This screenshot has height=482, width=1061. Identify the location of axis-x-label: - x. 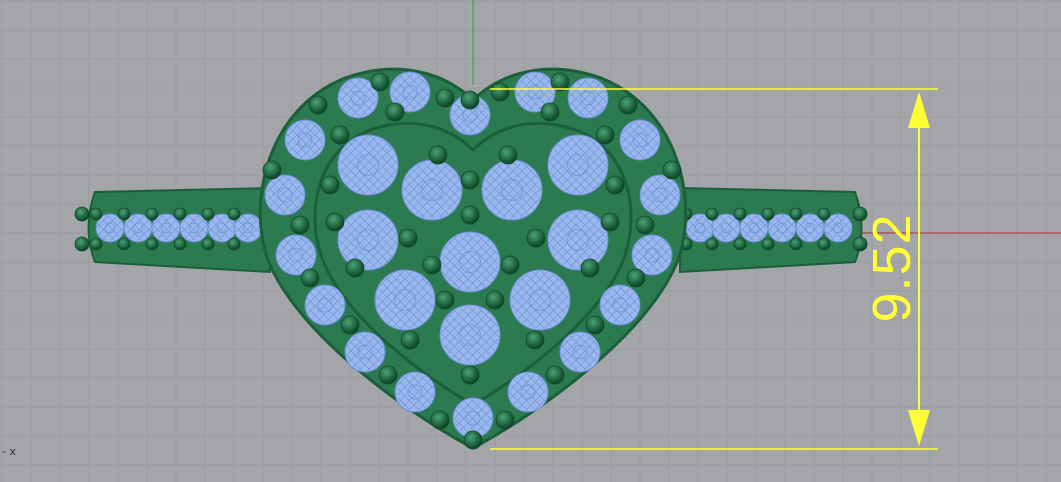
(9, 451).